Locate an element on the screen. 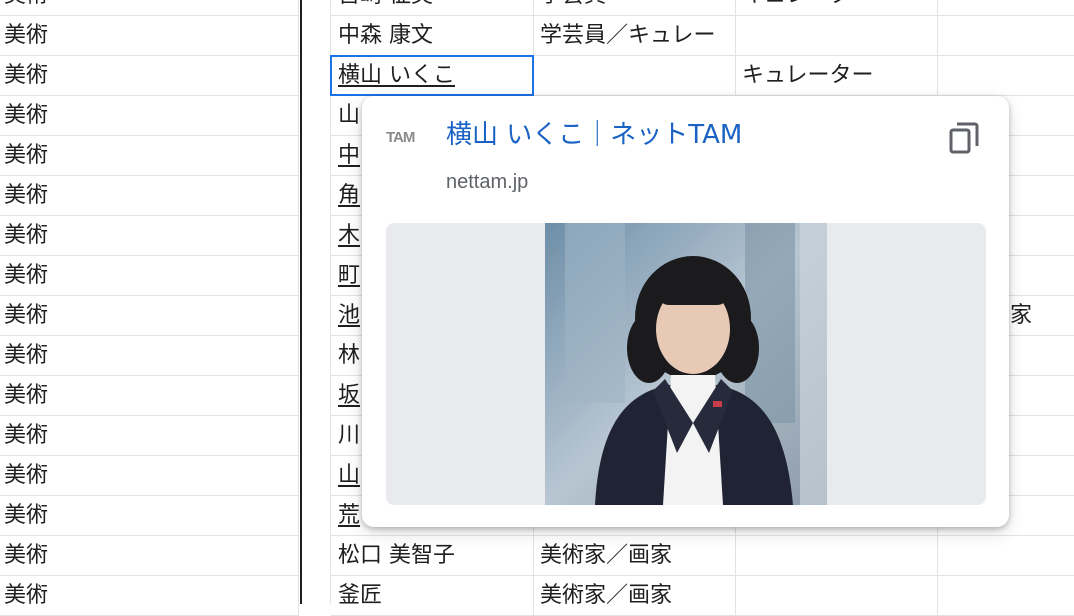 The height and width of the screenshot is (616, 1074). copy-link-button is located at coordinates (965, 138).